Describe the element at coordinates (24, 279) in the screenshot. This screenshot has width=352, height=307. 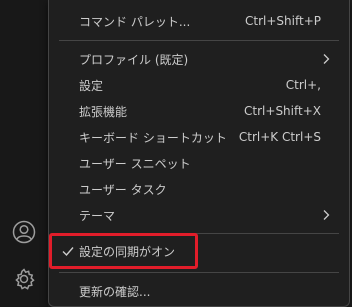
I see `gear-icon` at that location.